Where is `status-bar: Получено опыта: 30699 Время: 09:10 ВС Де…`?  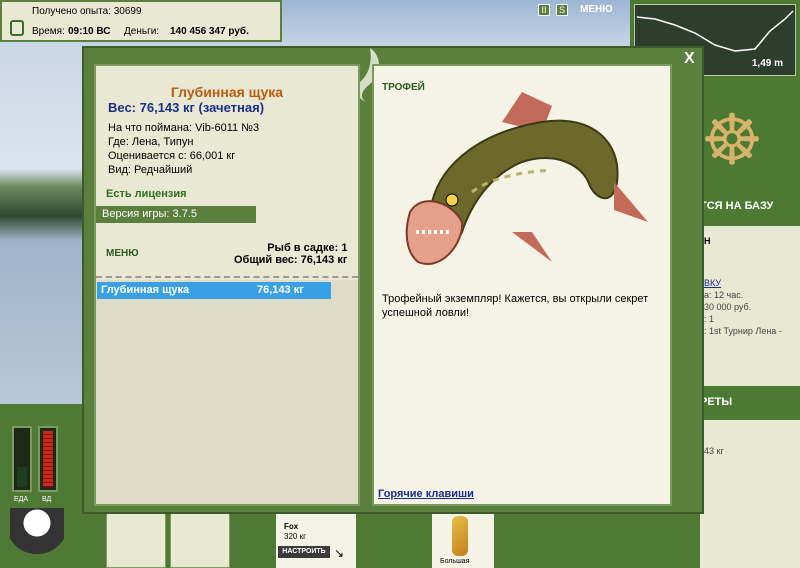 status-bar: Получено опыта: 30699 Время: 09:10 ВС Де… is located at coordinates (141, 21).